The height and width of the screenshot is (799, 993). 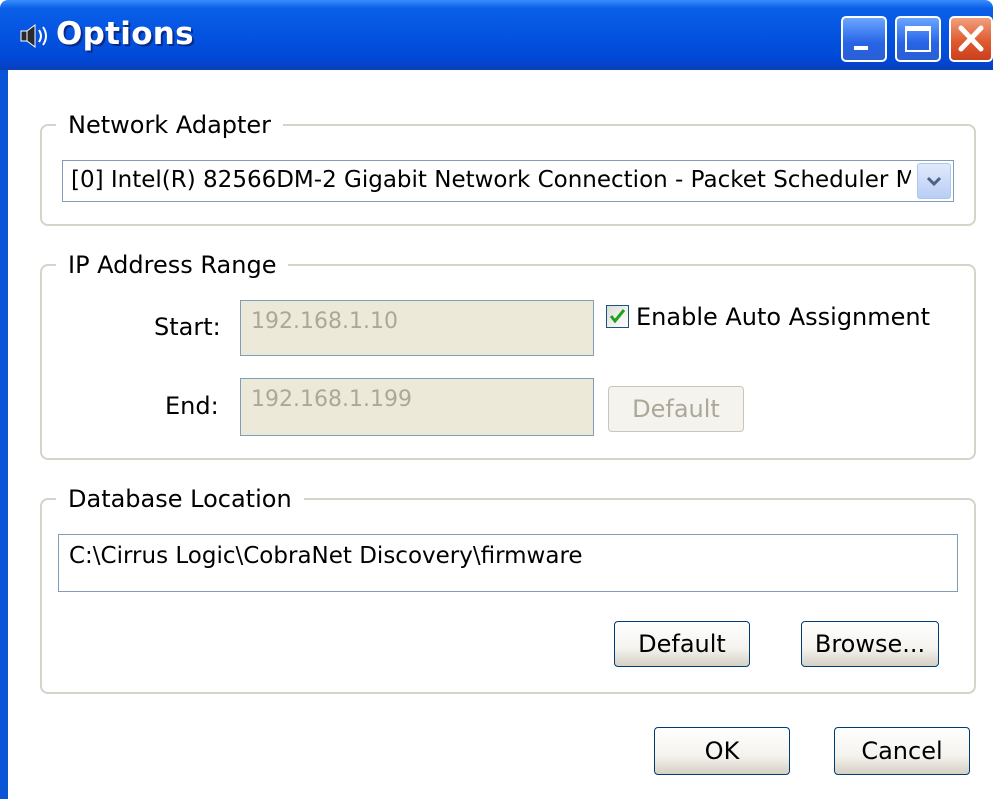 I want to click on ip-default-button: Default, so click(x=676, y=409).